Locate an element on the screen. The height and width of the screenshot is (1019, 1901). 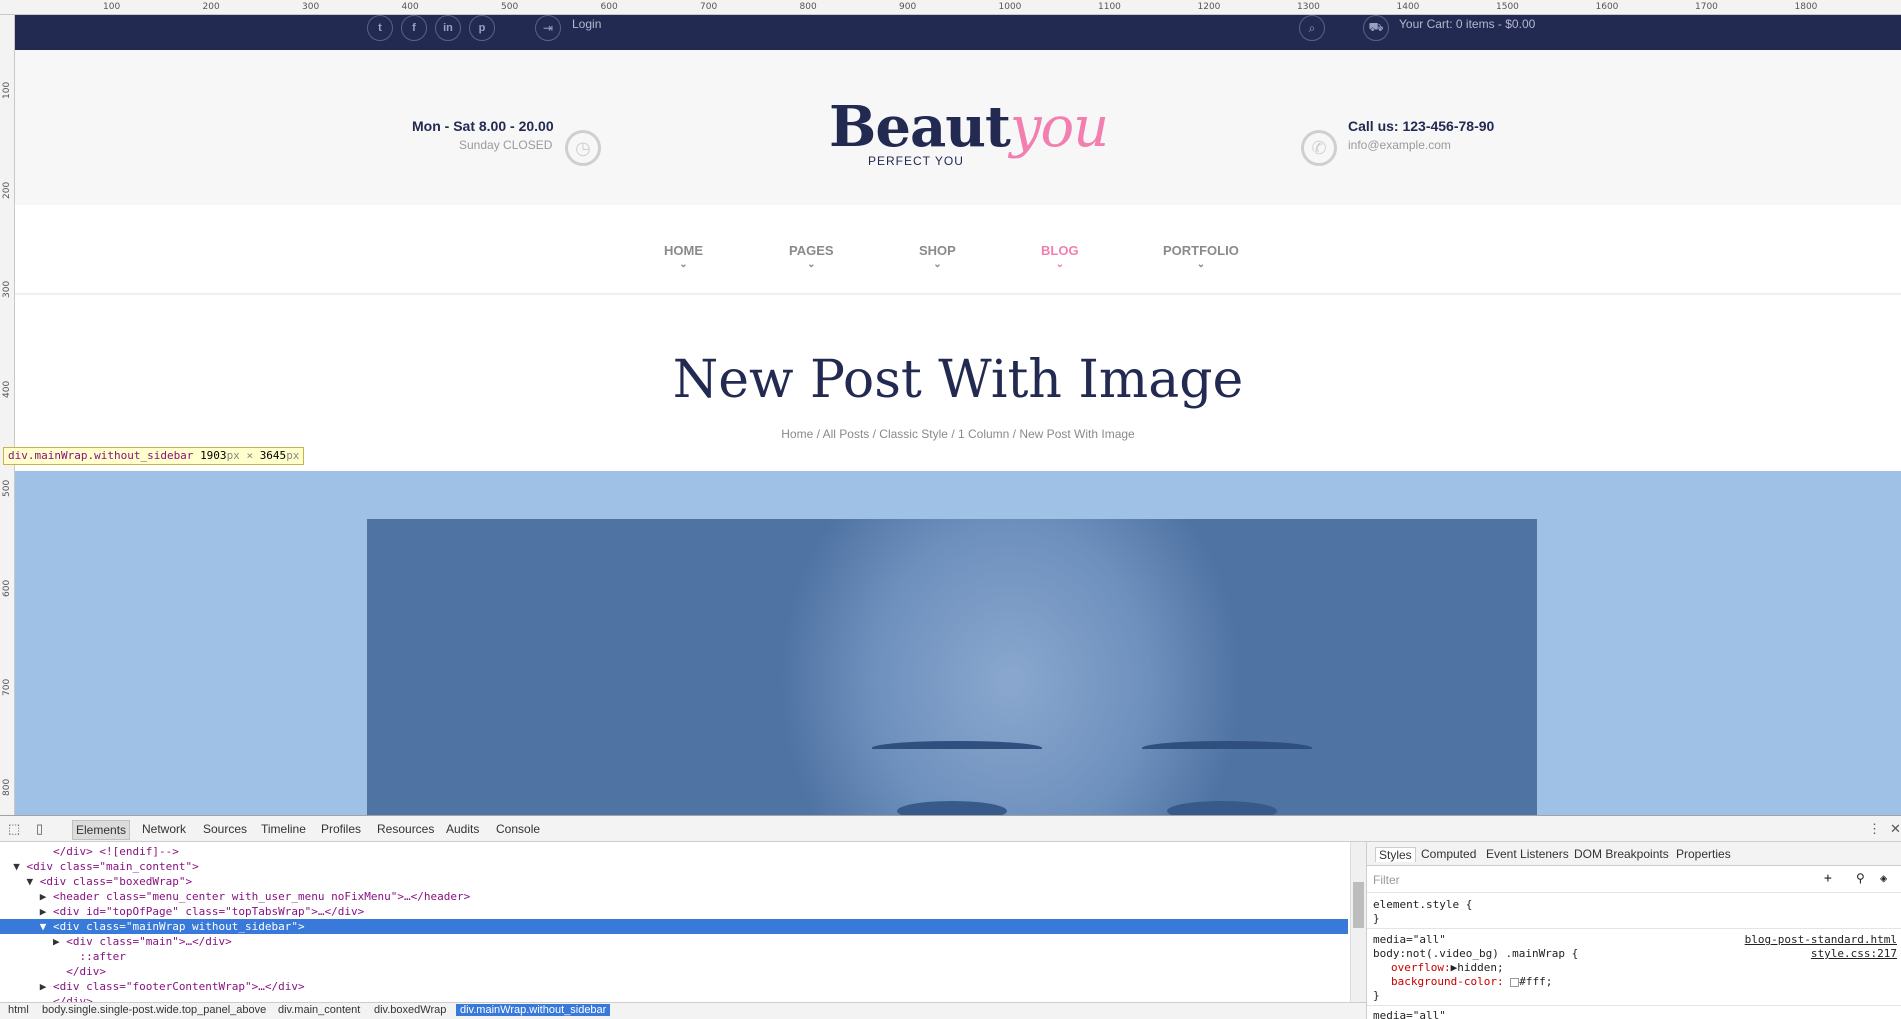
eye-right is located at coordinates (1222, 808).